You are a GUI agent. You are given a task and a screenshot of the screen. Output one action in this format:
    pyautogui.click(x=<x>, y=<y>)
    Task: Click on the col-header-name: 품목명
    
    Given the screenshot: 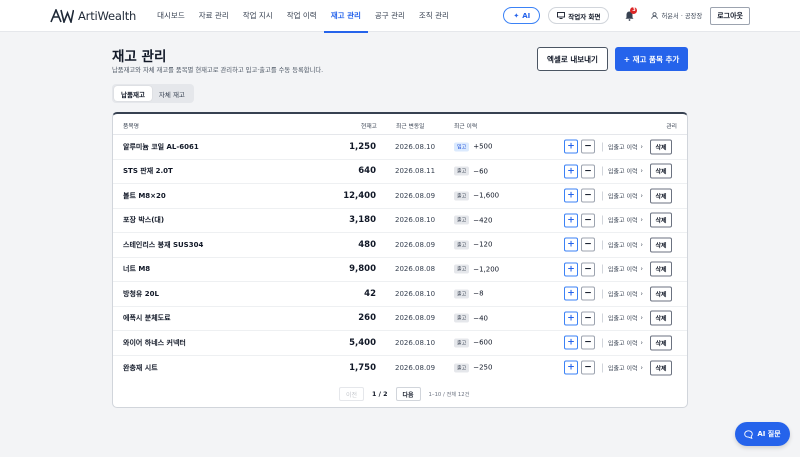 What is the action you would take?
    pyautogui.click(x=131, y=127)
    